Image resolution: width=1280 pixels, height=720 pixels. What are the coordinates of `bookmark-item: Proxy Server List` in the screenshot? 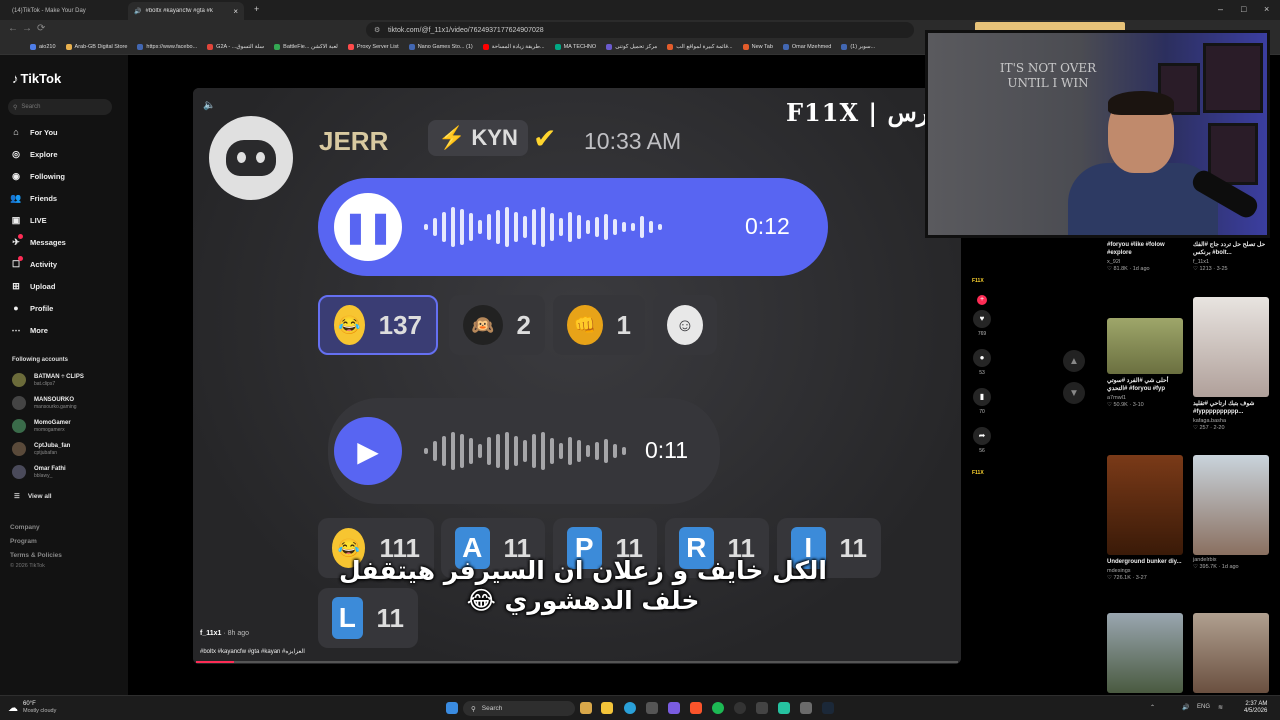 It's located at (373, 47).